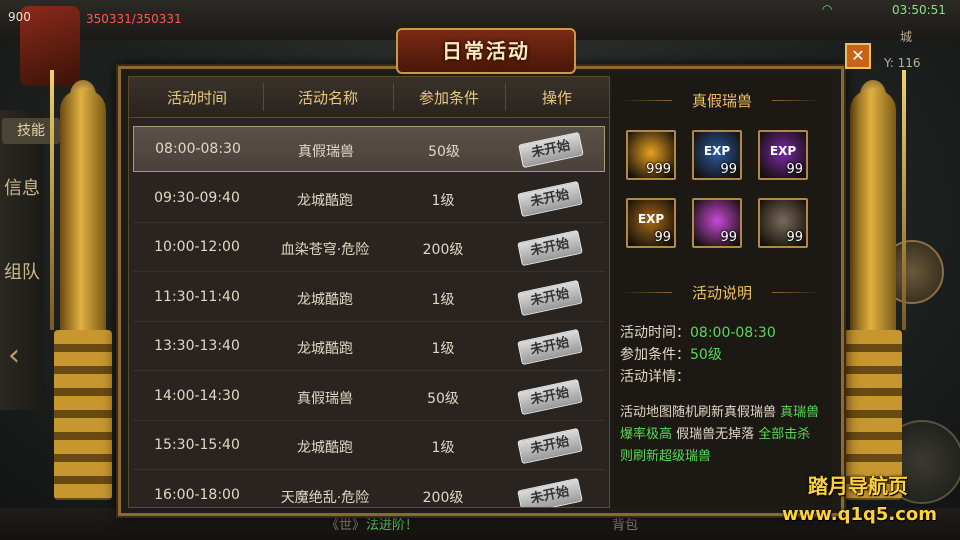 This screenshot has width=960, height=540. Describe the element at coordinates (197, 396) in the screenshot. I see `row-time: 14:00-14:30` at that location.